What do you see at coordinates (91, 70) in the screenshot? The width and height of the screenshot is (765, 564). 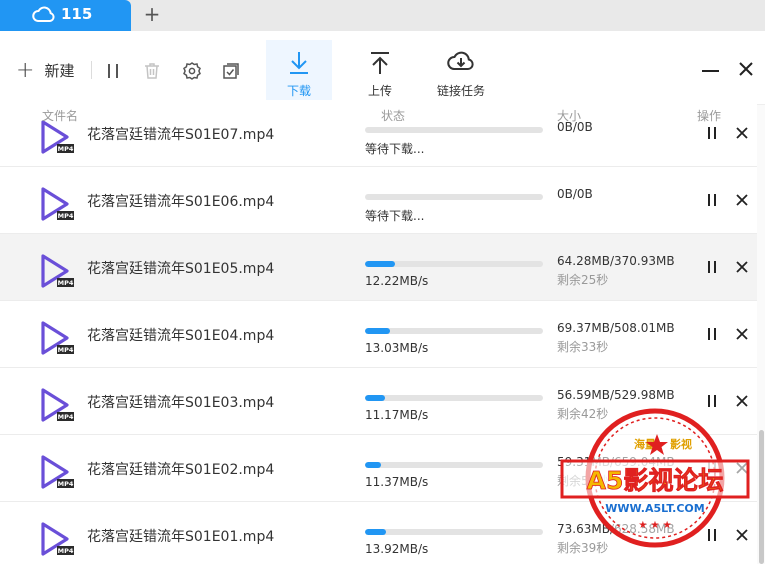 I see `toolbar-divider` at bounding box center [91, 70].